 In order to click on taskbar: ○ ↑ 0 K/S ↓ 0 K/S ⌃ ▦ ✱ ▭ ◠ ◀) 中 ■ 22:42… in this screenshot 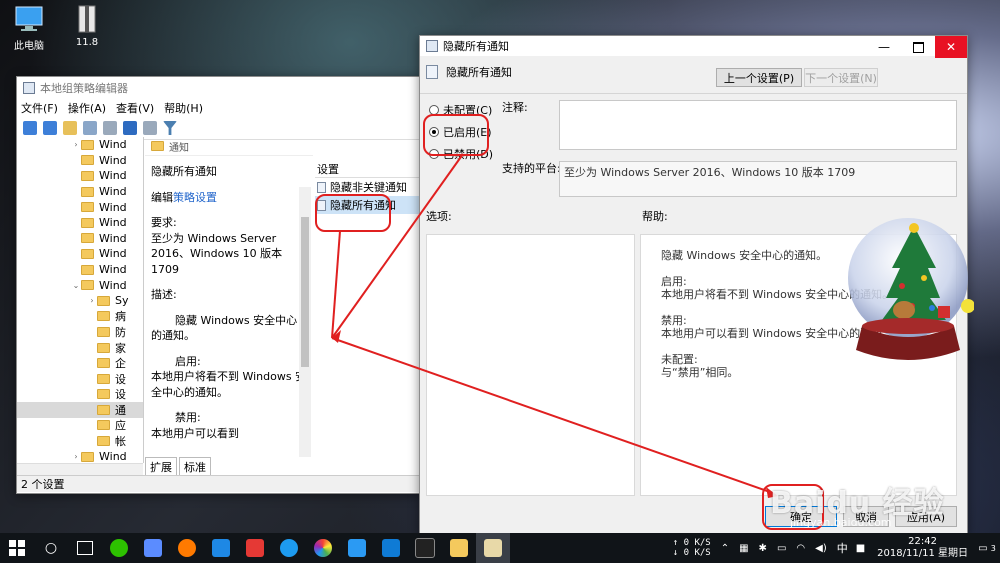, I will do `click(500, 548)`.